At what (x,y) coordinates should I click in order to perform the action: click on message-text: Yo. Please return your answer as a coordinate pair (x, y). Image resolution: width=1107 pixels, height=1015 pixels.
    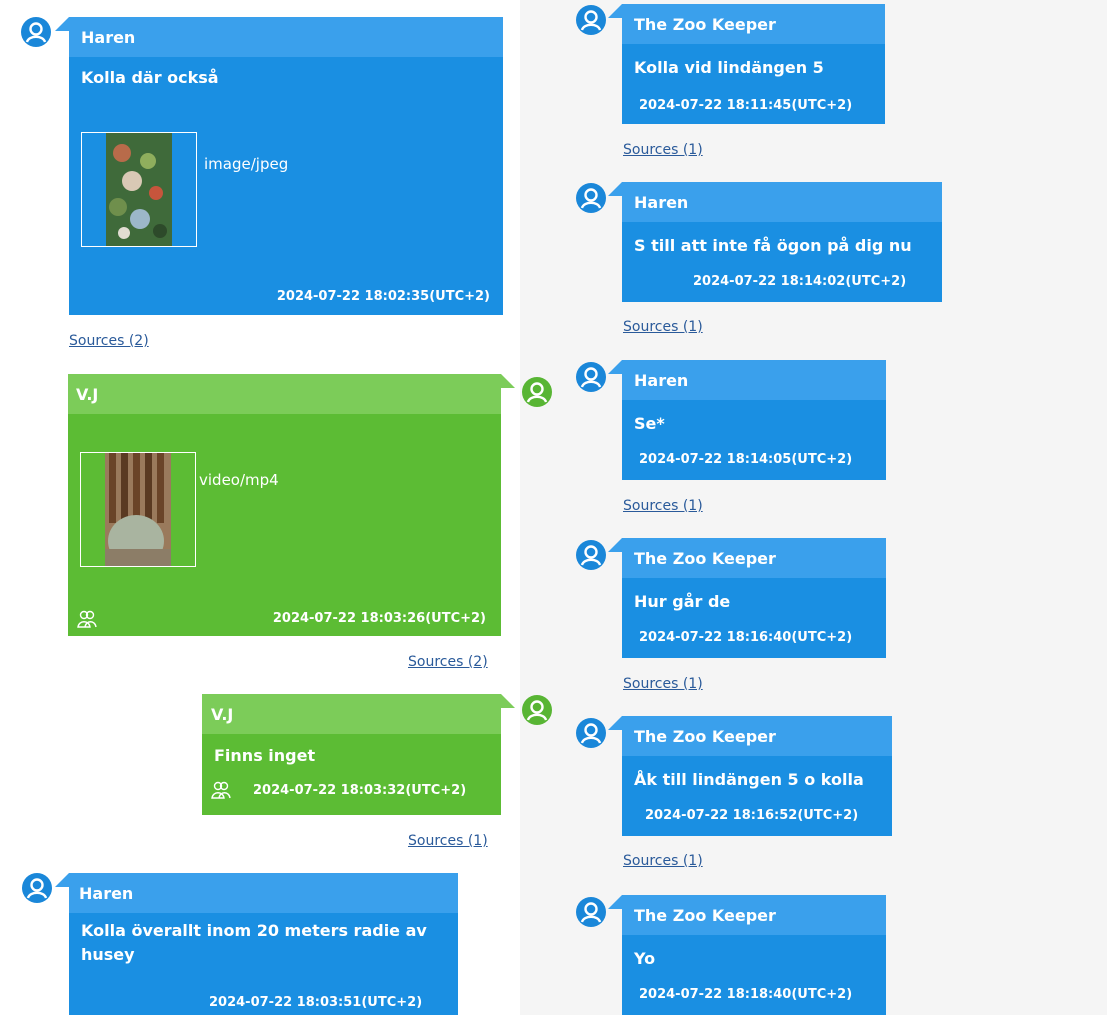
    Looking at the image, I should click on (645, 958).